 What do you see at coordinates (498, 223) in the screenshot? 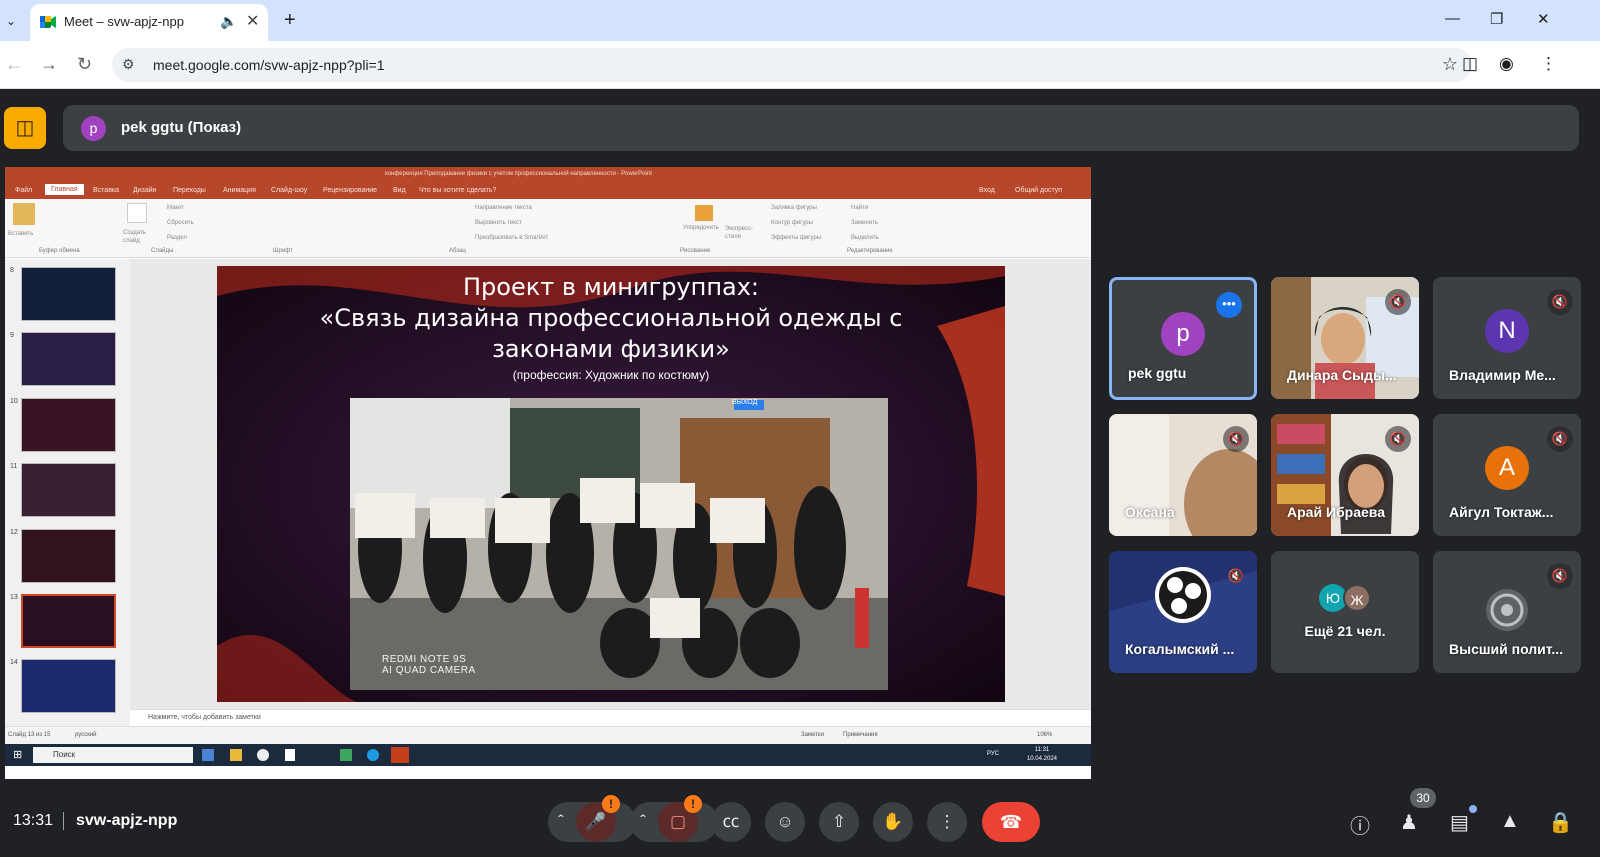
I see `ribbon-item: Выровнять текст` at bounding box center [498, 223].